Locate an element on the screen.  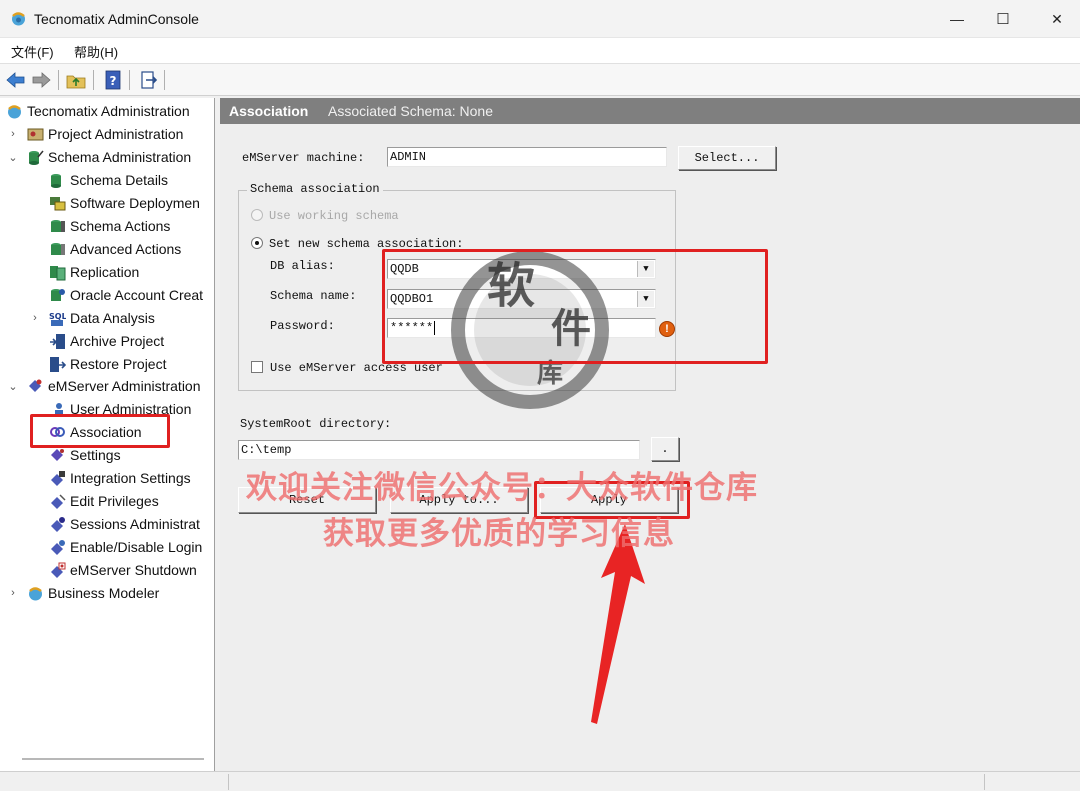
sessions-icon is located at coordinates (58, 524).